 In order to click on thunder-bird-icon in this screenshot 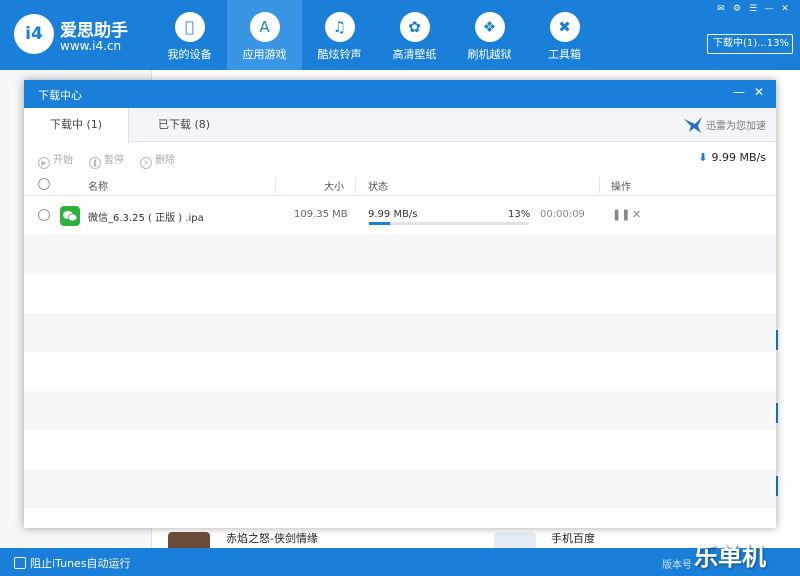, I will do `click(692, 125)`.